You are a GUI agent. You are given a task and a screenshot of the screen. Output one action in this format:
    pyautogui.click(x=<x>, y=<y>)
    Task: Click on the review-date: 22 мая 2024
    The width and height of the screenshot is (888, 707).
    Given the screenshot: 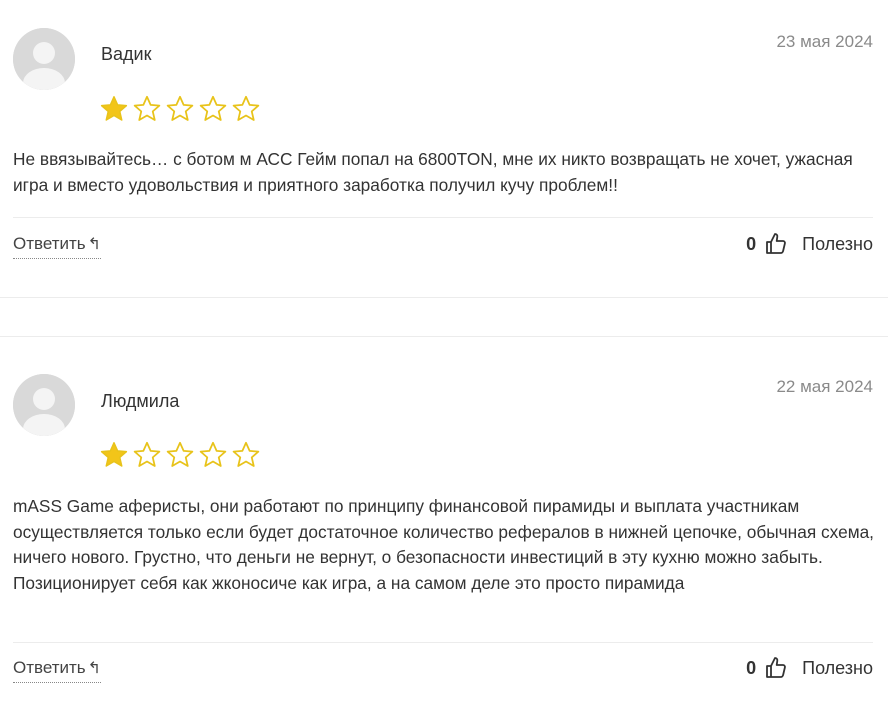 What is the action you would take?
    pyautogui.click(x=824, y=386)
    